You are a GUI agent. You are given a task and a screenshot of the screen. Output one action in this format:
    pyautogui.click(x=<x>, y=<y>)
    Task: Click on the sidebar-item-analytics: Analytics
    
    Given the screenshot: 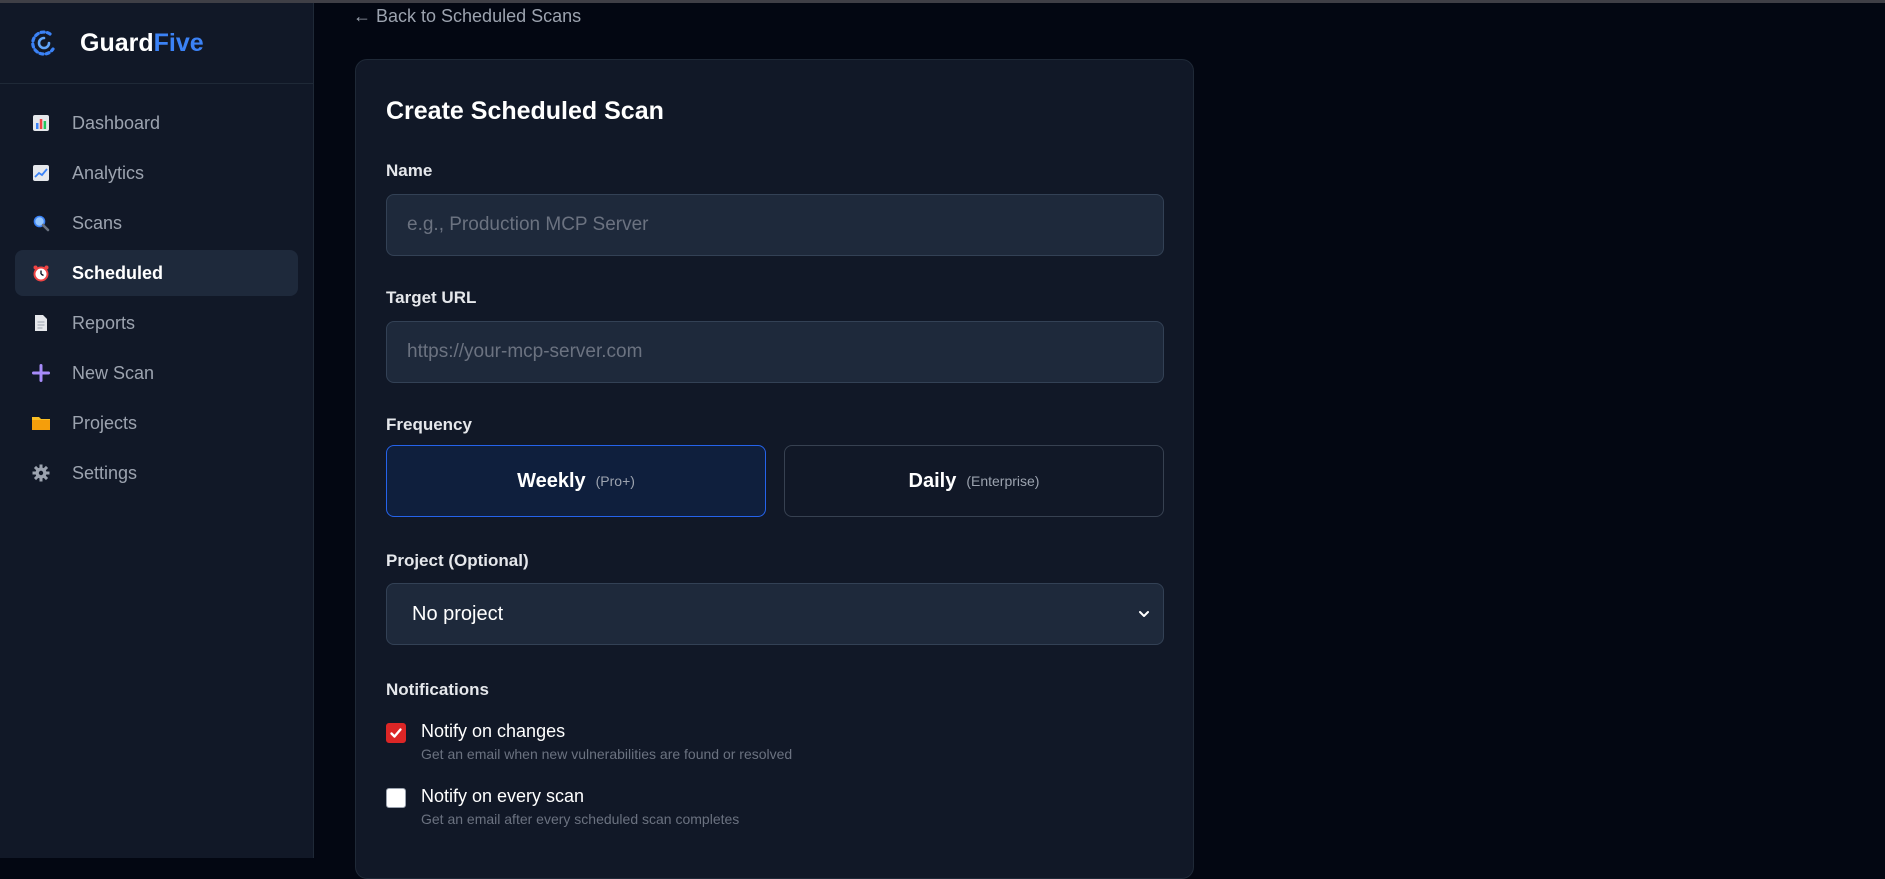 What is the action you would take?
    pyautogui.click(x=156, y=173)
    